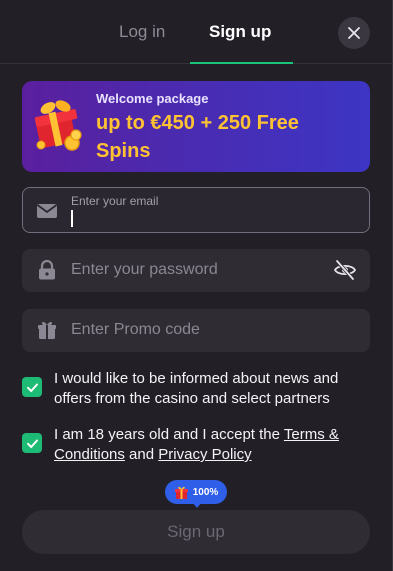  What do you see at coordinates (152, 98) in the screenshot?
I see `banner-subtitle: Welcome package` at bounding box center [152, 98].